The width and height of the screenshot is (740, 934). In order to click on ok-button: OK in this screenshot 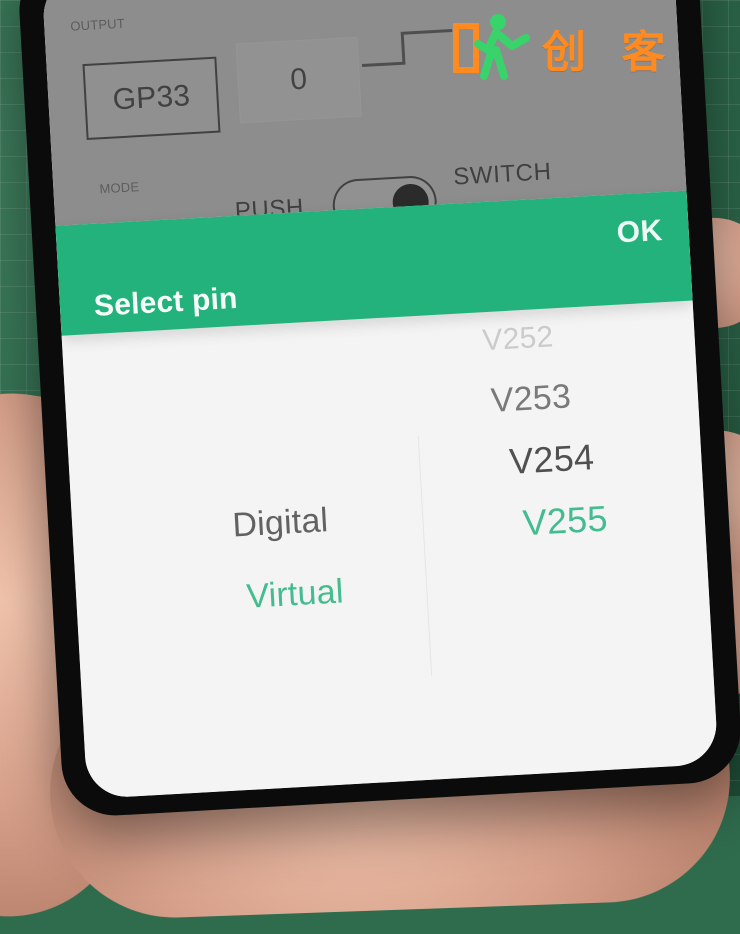, I will do `click(640, 232)`.